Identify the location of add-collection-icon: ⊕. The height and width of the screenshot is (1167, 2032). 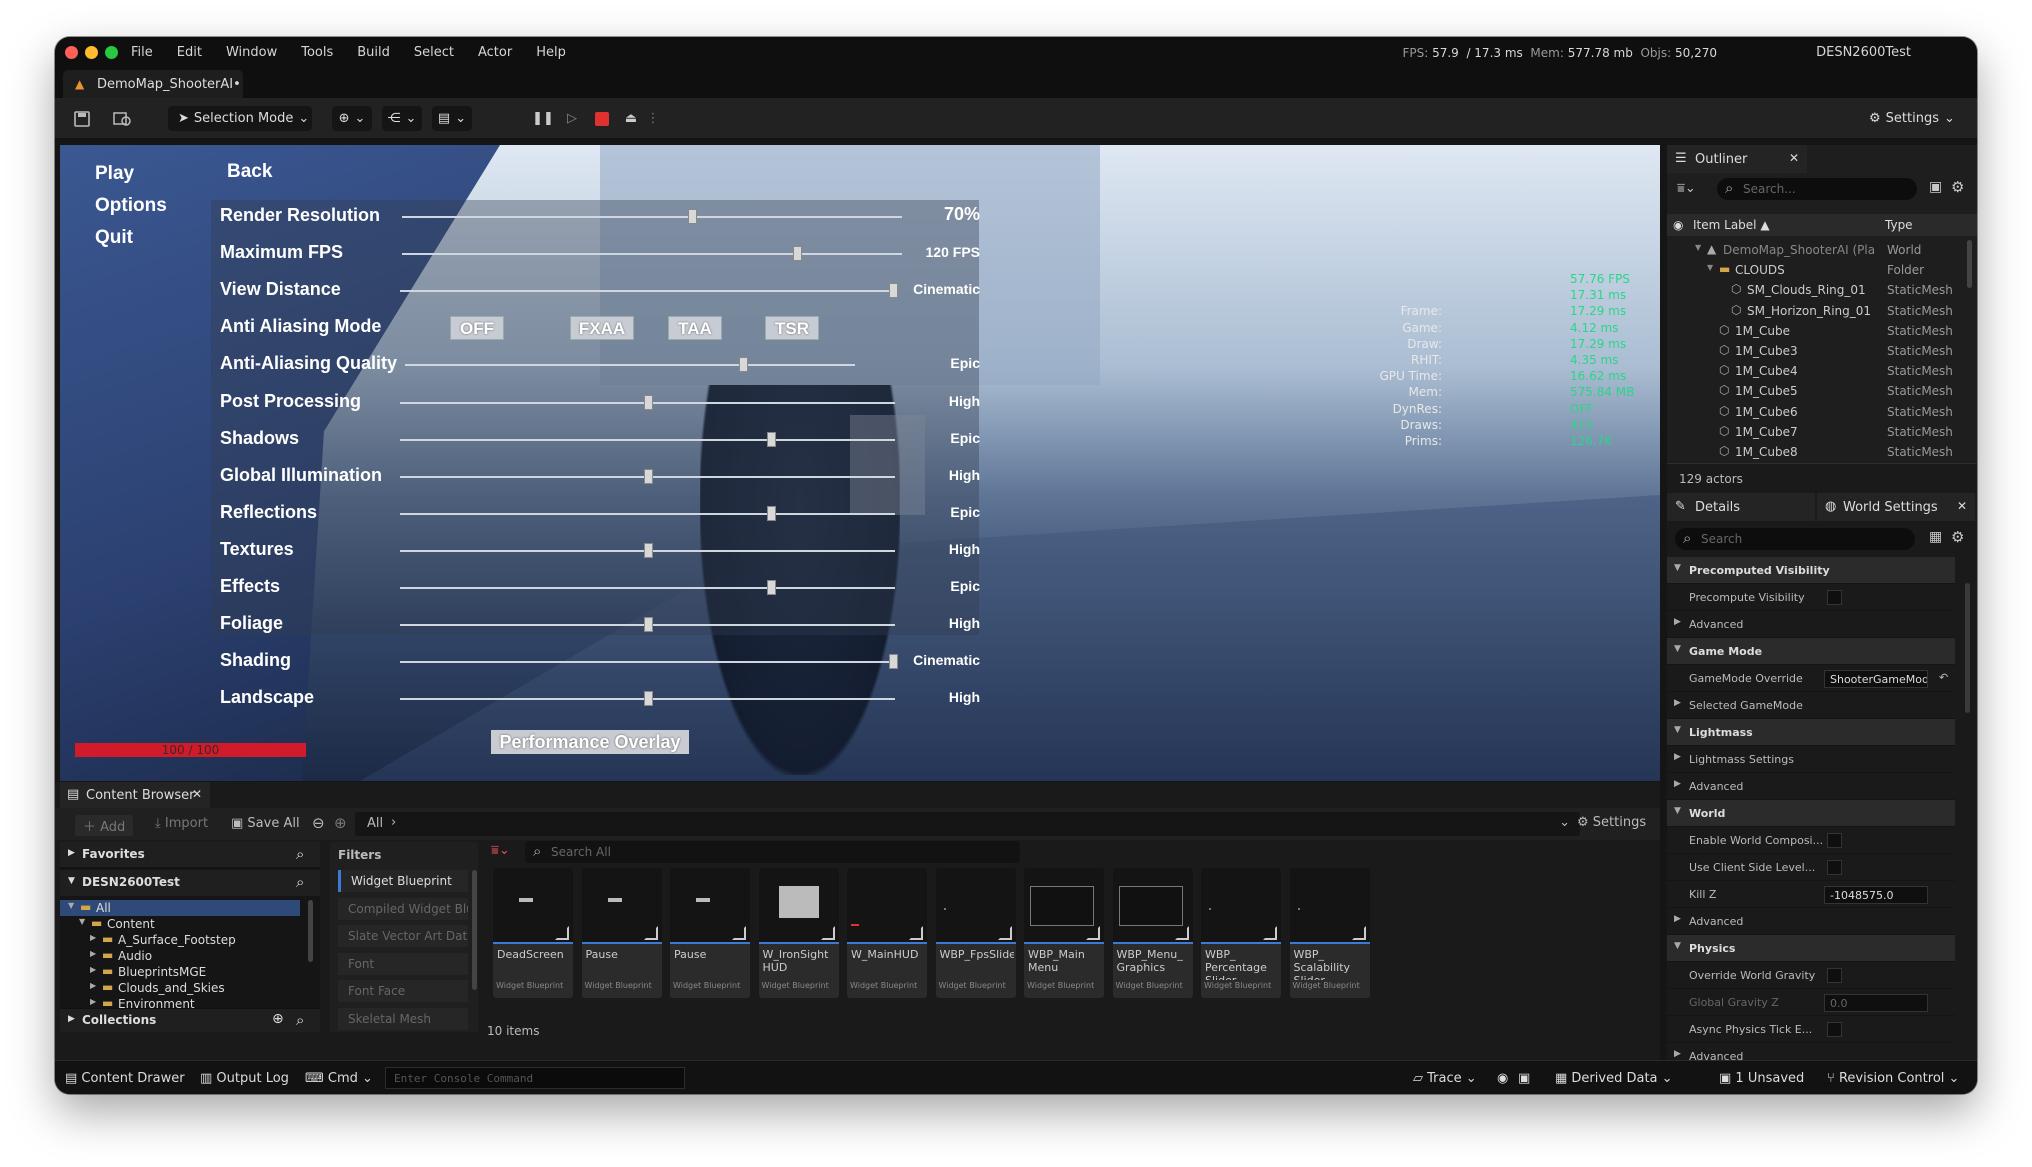
(278, 1019).